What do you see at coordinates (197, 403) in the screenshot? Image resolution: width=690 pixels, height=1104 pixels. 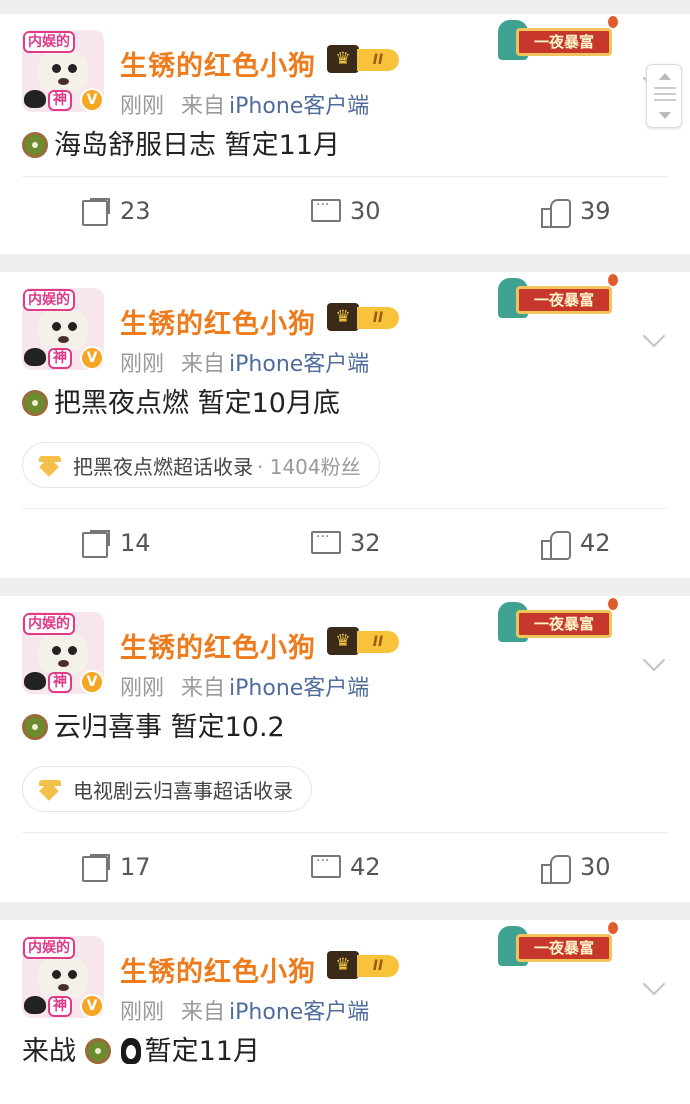 I see `post-text: 把黑夜点燃 暂定10月底` at bounding box center [197, 403].